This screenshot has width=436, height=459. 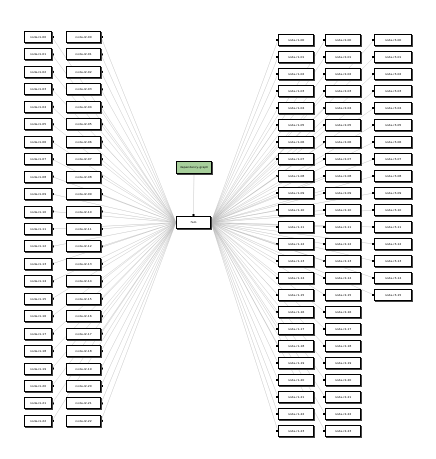 I want to click on right-col1-node-5: node-r1-05, so click(x=296, y=125).